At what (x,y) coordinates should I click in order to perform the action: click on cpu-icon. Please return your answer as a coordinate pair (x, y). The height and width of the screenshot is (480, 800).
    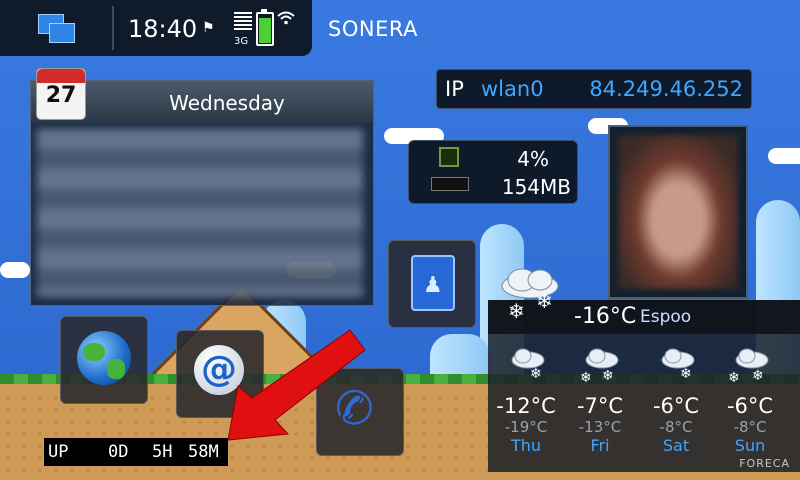
    Looking at the image, I should click on (449, 157).